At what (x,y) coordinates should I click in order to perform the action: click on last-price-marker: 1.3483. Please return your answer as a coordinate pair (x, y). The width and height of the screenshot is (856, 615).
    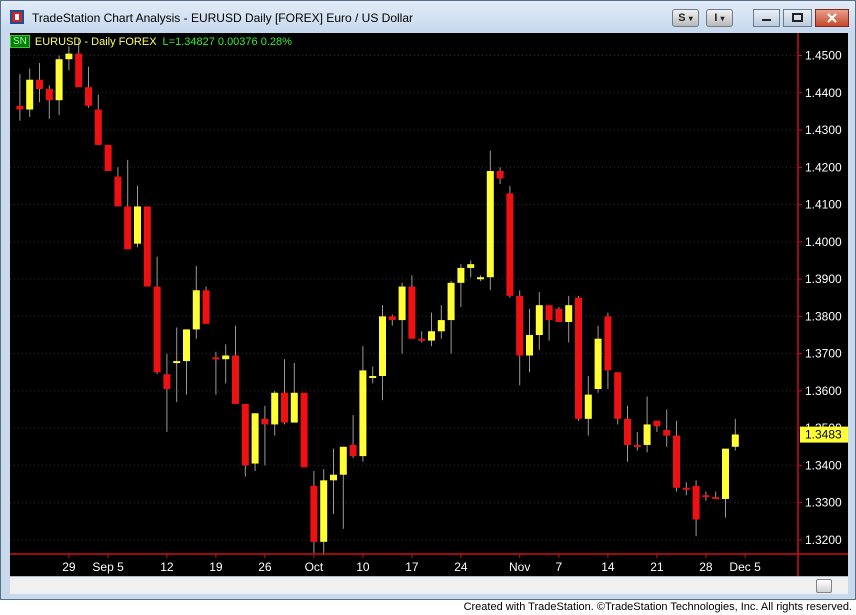
    Looking at the image, I should click on (824, 434).